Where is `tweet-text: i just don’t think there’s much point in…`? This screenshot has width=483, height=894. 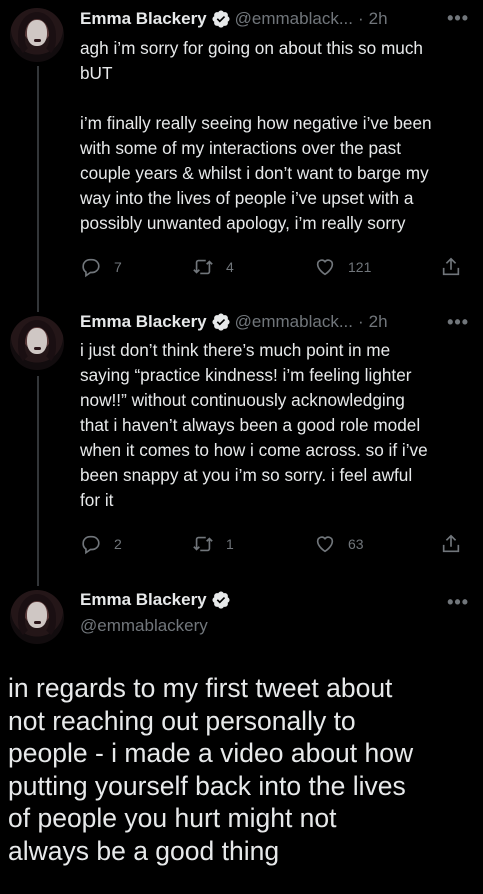
tweet-text: i just don’t think there’s much point in… is located at coordinates (254, 425).